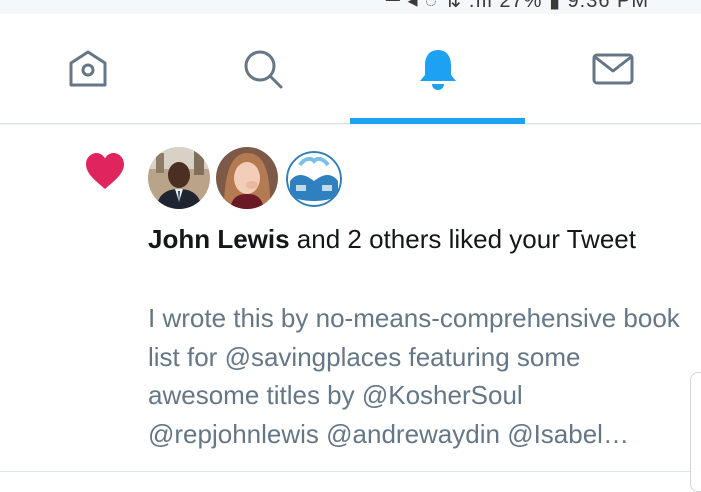 The height and width of the screenshot is (492, 701). I want to click on status-text: ▀ ◂ ◌ ⇅ .ıll 27% ▮ 9:36 PM, so click(517, 6).